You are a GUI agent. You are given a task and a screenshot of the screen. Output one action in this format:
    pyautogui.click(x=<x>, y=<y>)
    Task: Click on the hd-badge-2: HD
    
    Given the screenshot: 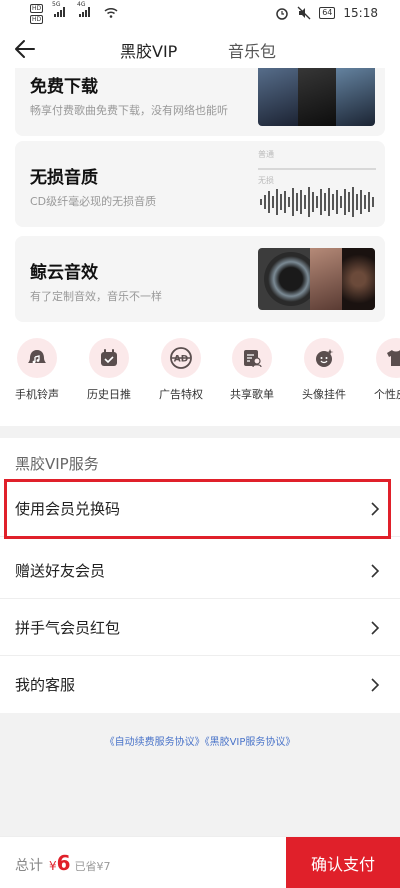 What is the action you would take?
    pyautogui.click(x=37, y=19)
    